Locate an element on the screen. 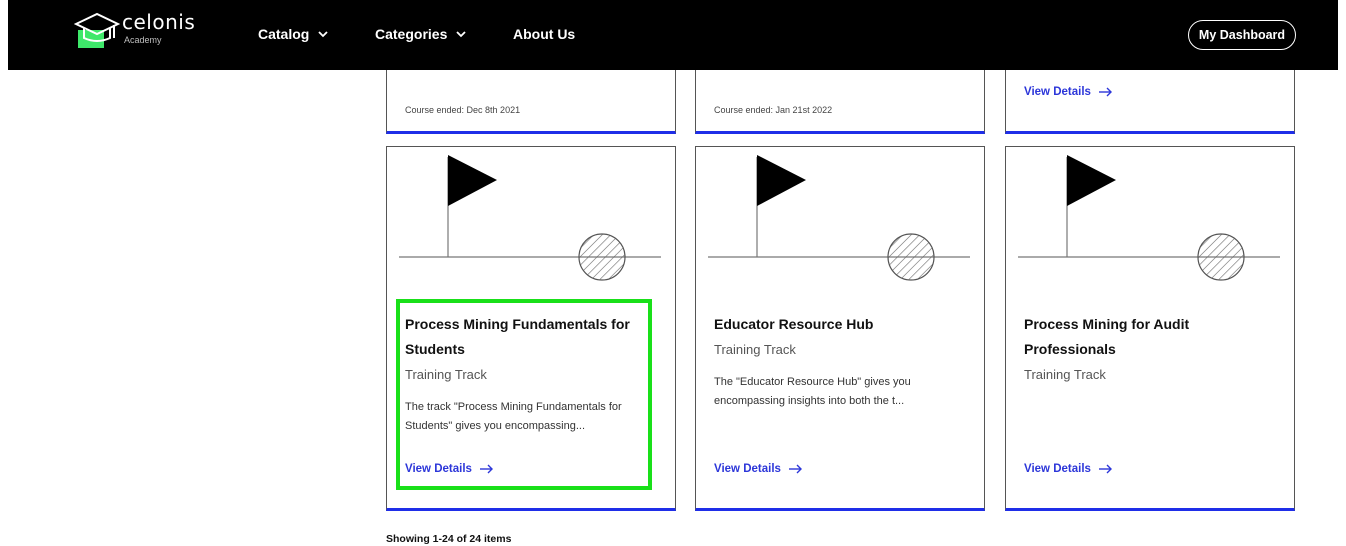  card-title: Process Mining Fundamentals for Students is located at coordinates (517, 336).